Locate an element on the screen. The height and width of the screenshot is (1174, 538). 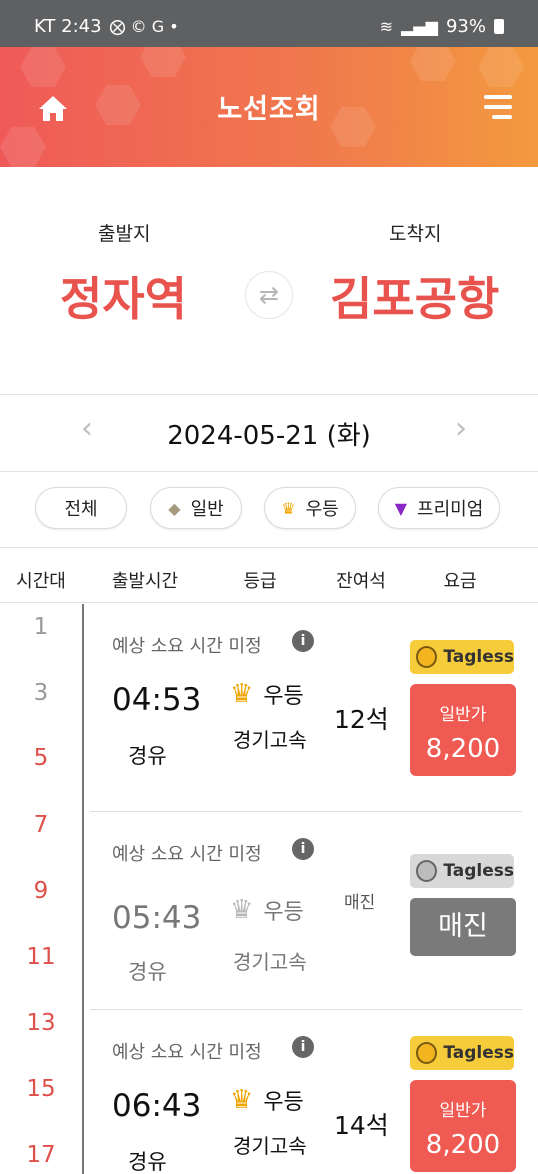
remaining-seats: 14석 is located at coordinates (361, 1125).